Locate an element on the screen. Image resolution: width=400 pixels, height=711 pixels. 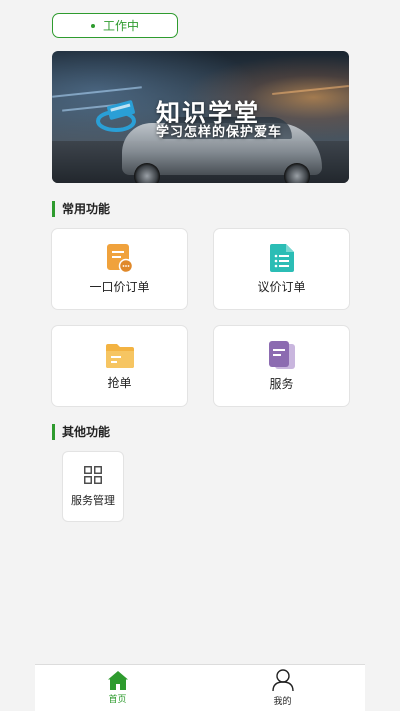
grab-order-button: 抢单 is located at coordinates (119, 366).